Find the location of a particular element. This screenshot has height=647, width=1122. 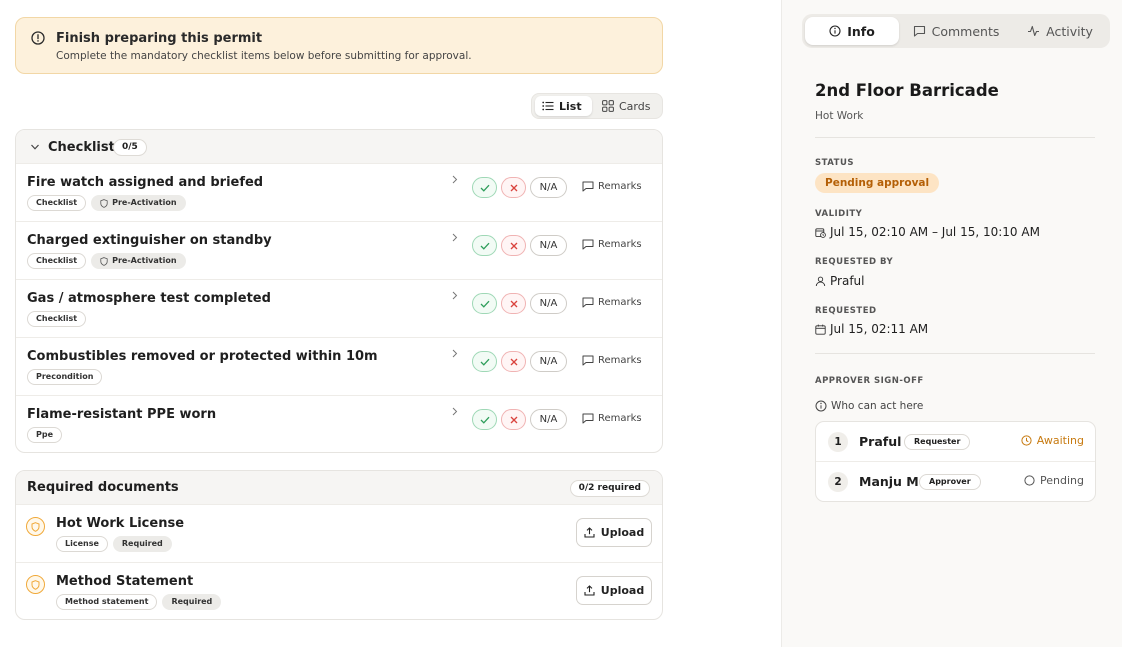

approver-step-number: 1 is located at coordinates (838, 442).